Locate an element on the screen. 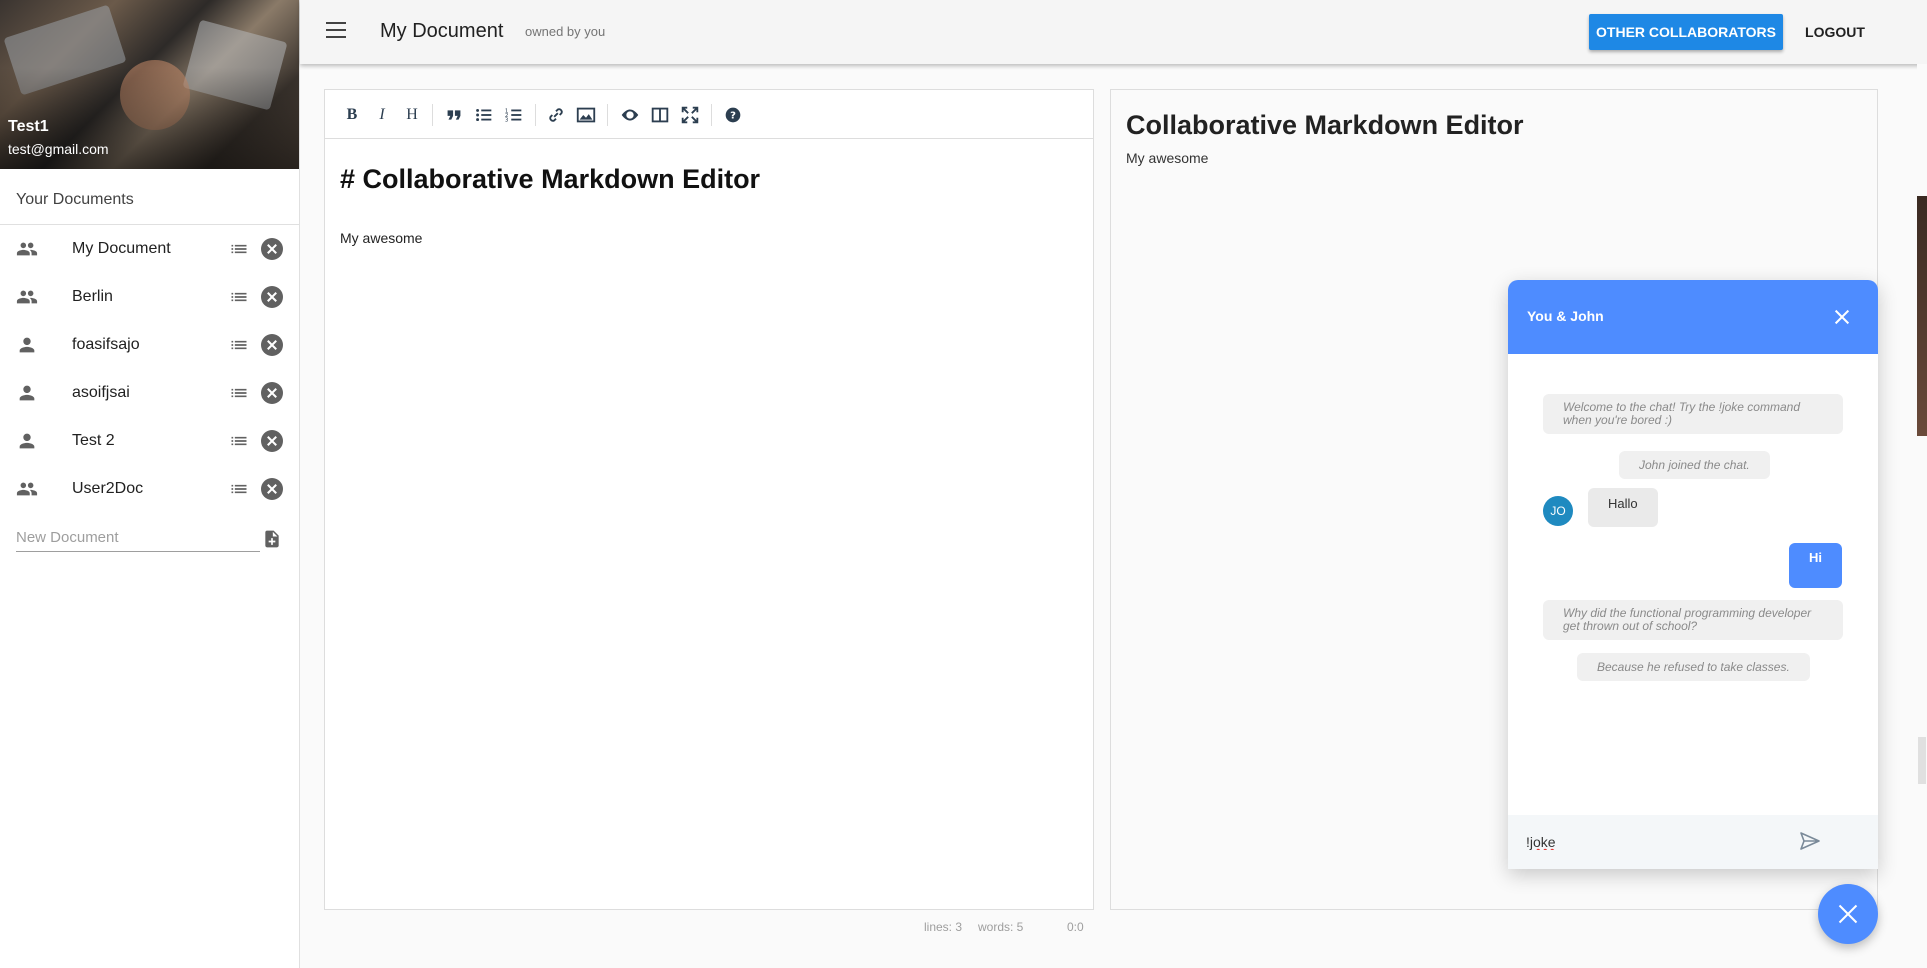 This screenshot has width=1927, height=968. outgoing-message: Hi is located at coordinates (1815, 565).